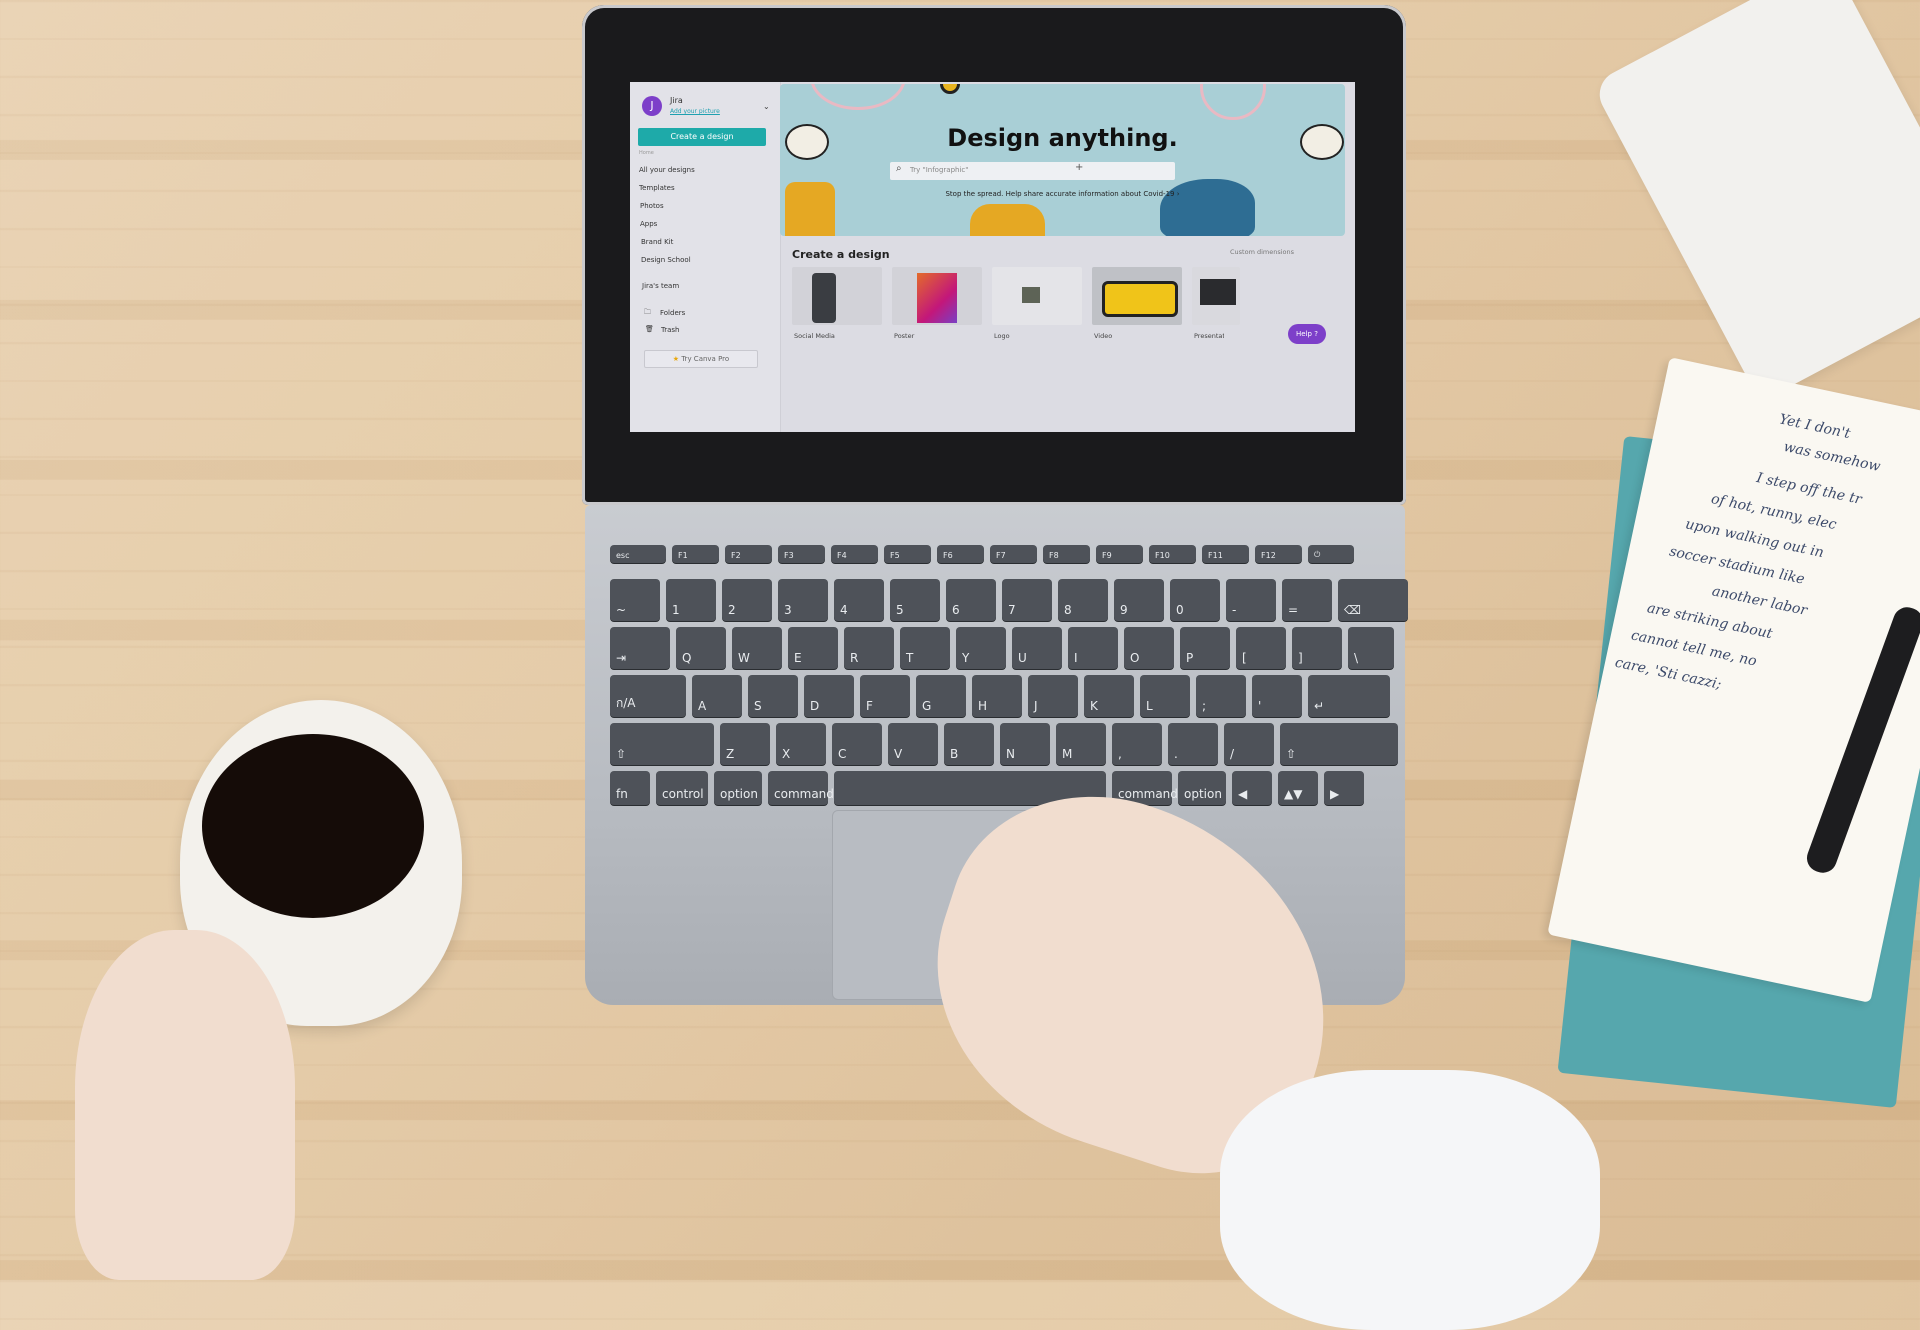 This screenshot has width=1920, height=1330. What do you see at coordinates (747, 600) in the screenshot?
I see `key: 2` at bounding box center [747, 600].